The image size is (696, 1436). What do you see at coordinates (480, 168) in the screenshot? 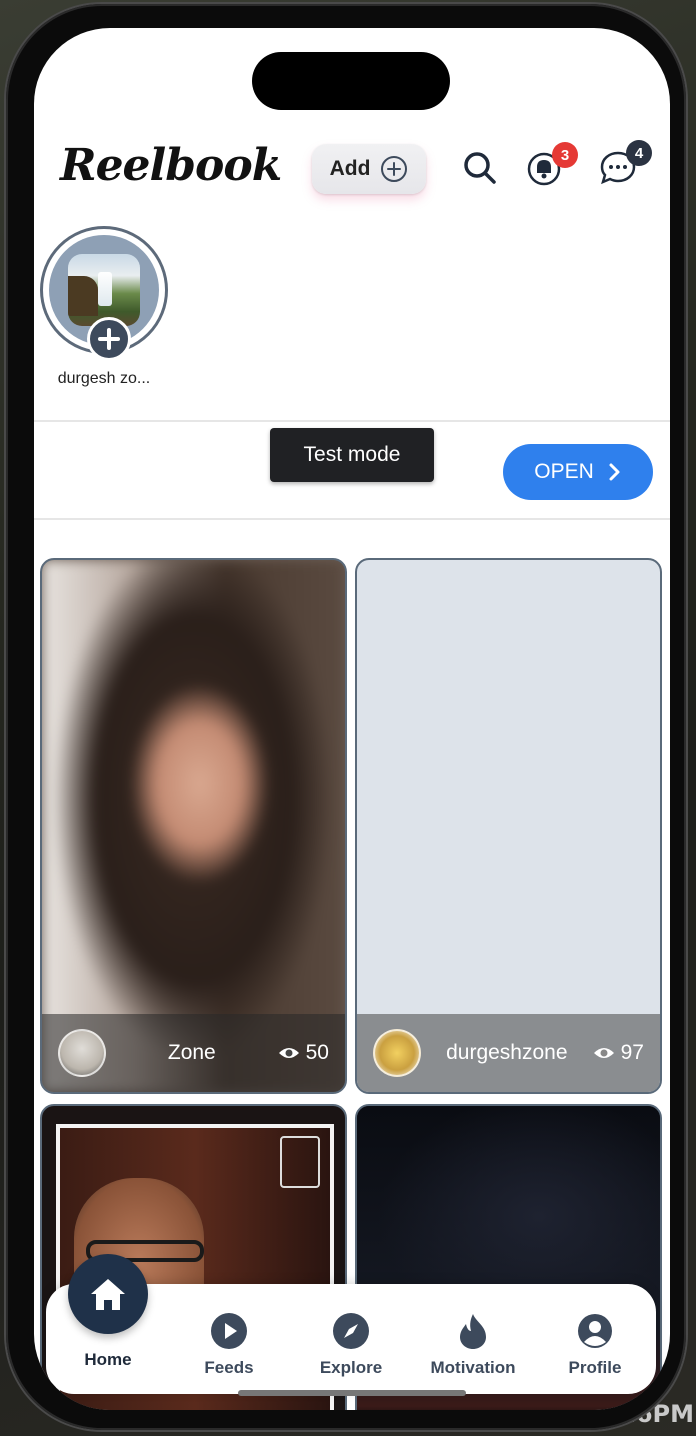
I see `search-icon` at bounding box center [480, 168].